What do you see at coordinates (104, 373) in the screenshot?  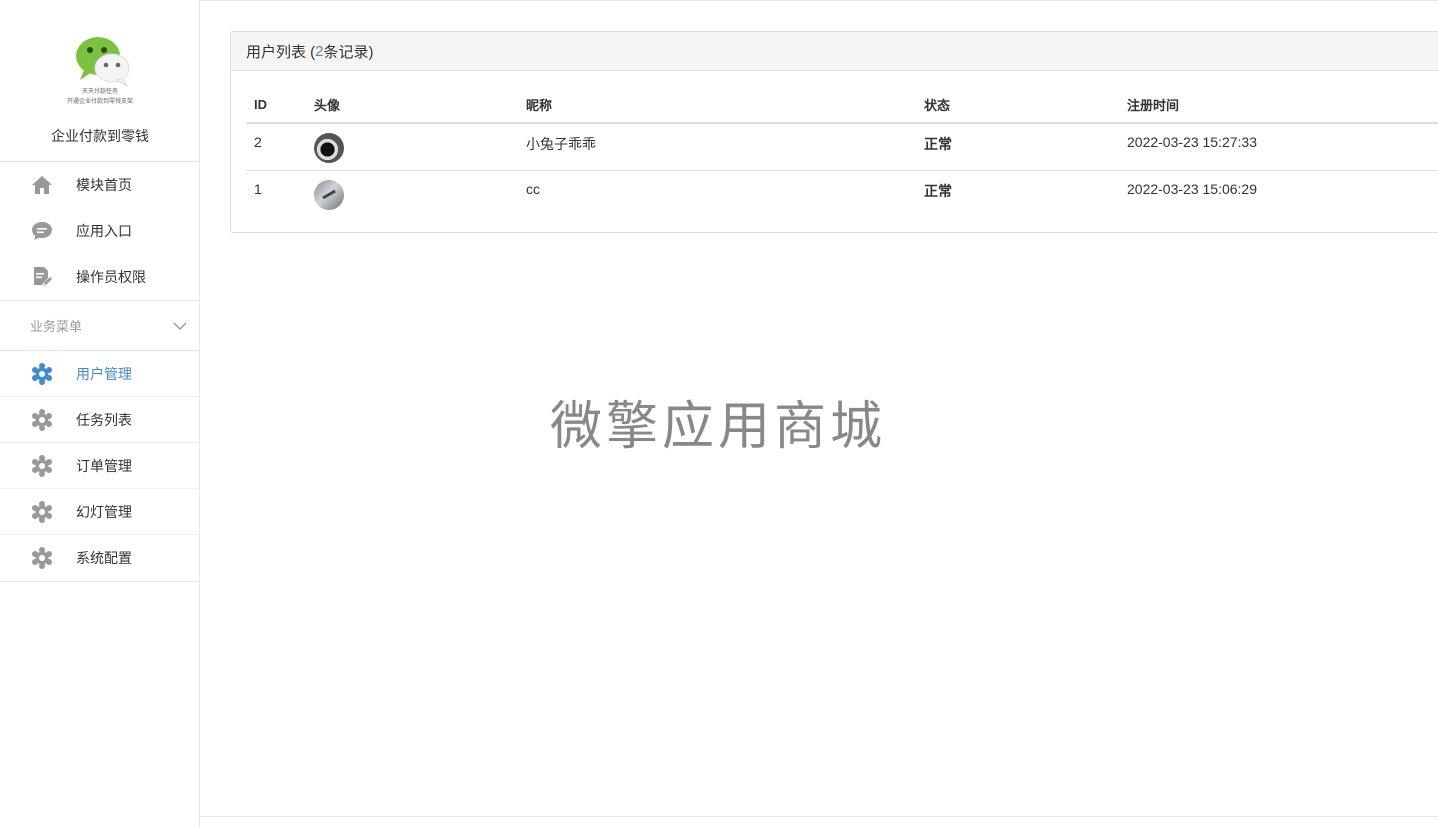 I see `nav-item-label: 用户管理` at bounding box center [104, 373].